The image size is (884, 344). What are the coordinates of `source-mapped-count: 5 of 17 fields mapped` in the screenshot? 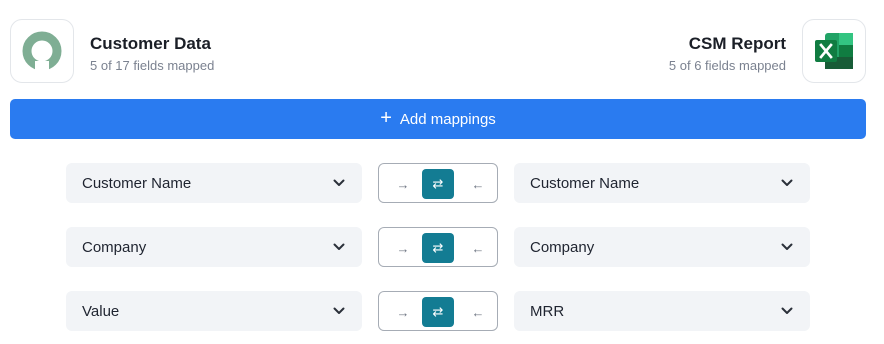 It's located at (152, 65).